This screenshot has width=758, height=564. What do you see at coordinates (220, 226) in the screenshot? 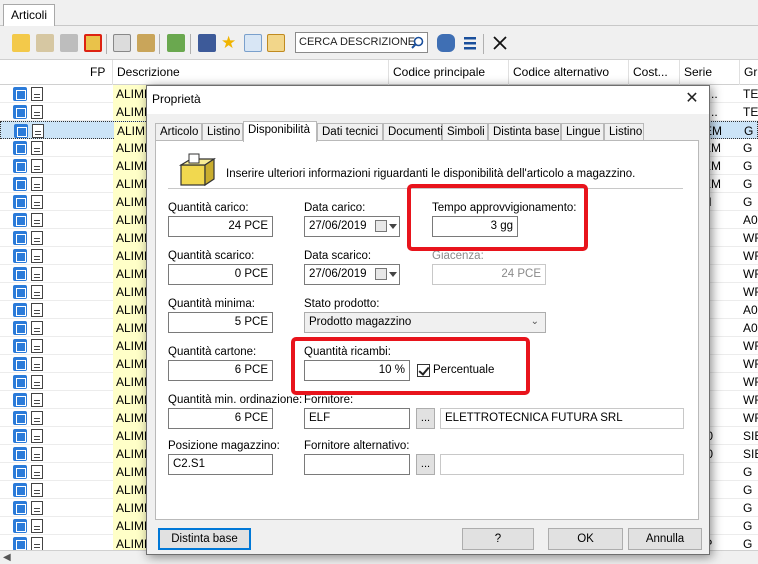
I see `quantita-carico-field: 24 PCE` at bounding box center [220, 226].